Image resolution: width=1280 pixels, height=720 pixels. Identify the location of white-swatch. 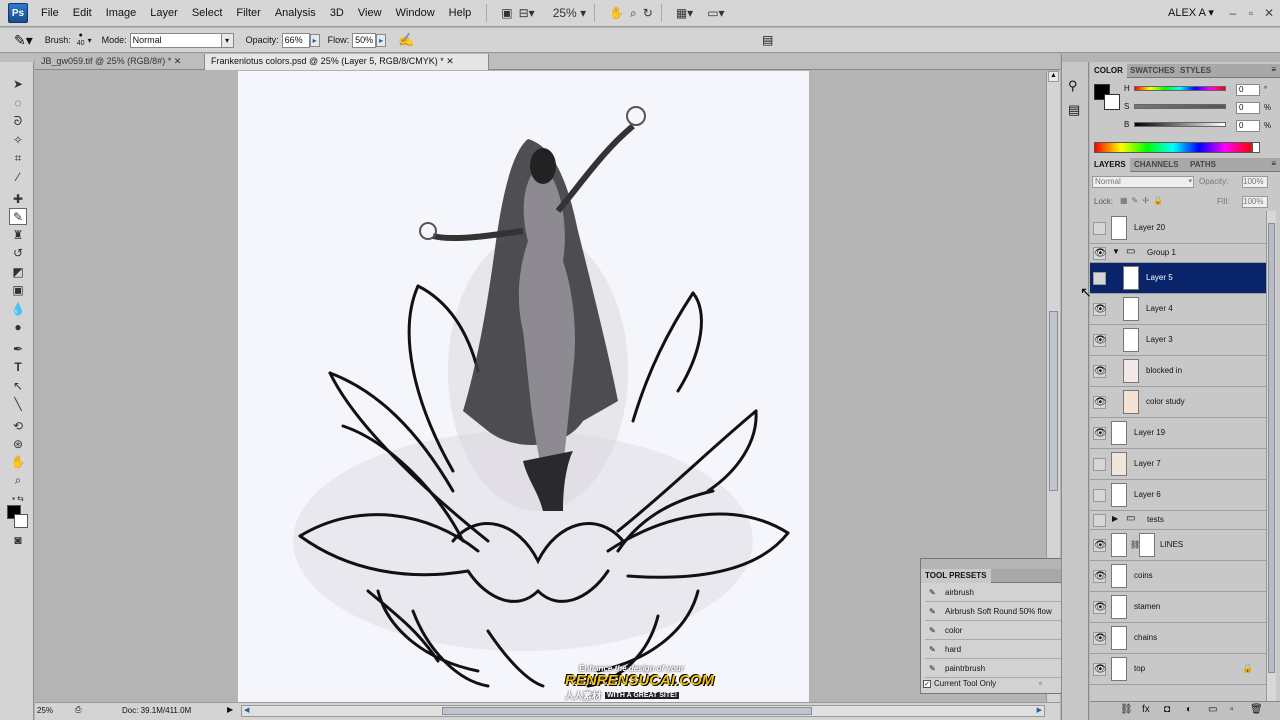
(1256, 147).